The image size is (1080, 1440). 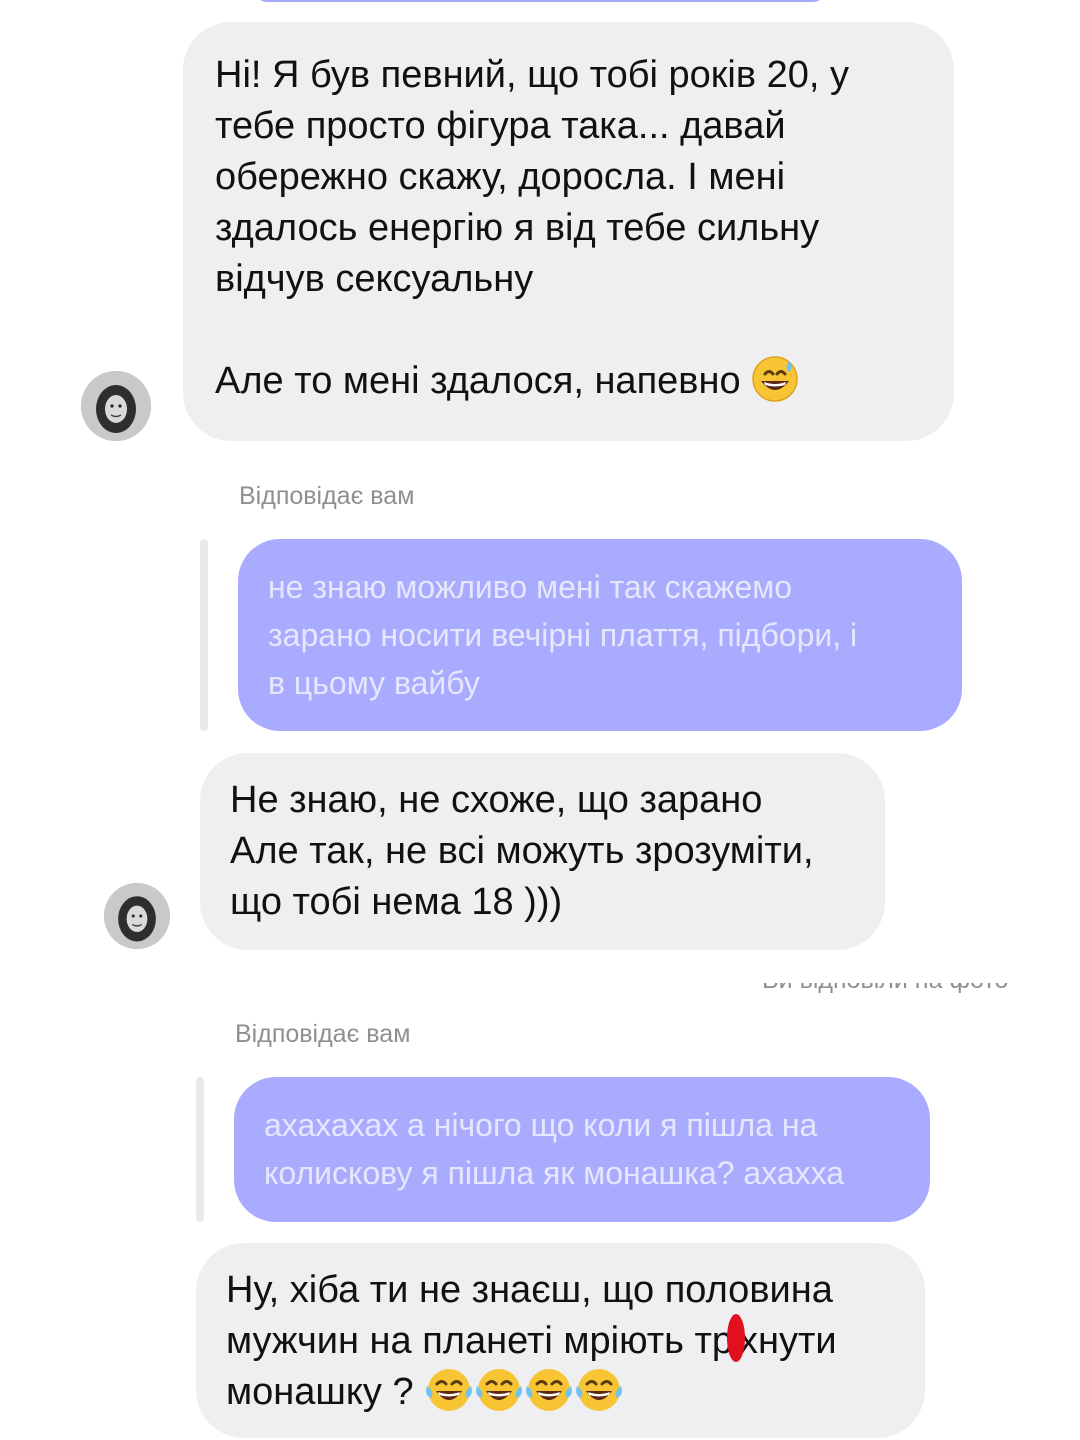 What do you see at coordinates (522, 851) in the screenshot?
I see `message-line: Але так, не всі можуть зрозуміти,` at bounding box center [522, 851].